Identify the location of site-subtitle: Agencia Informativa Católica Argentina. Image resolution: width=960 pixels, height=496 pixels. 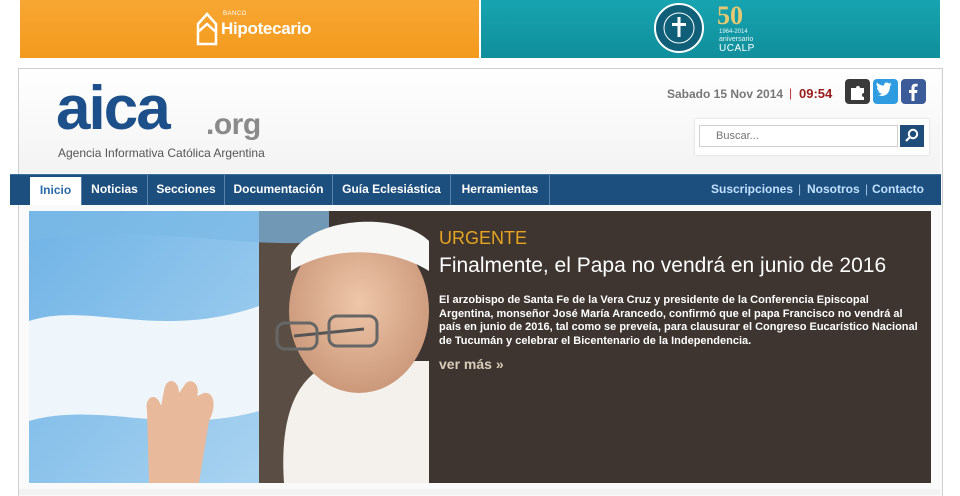
(161, 153).